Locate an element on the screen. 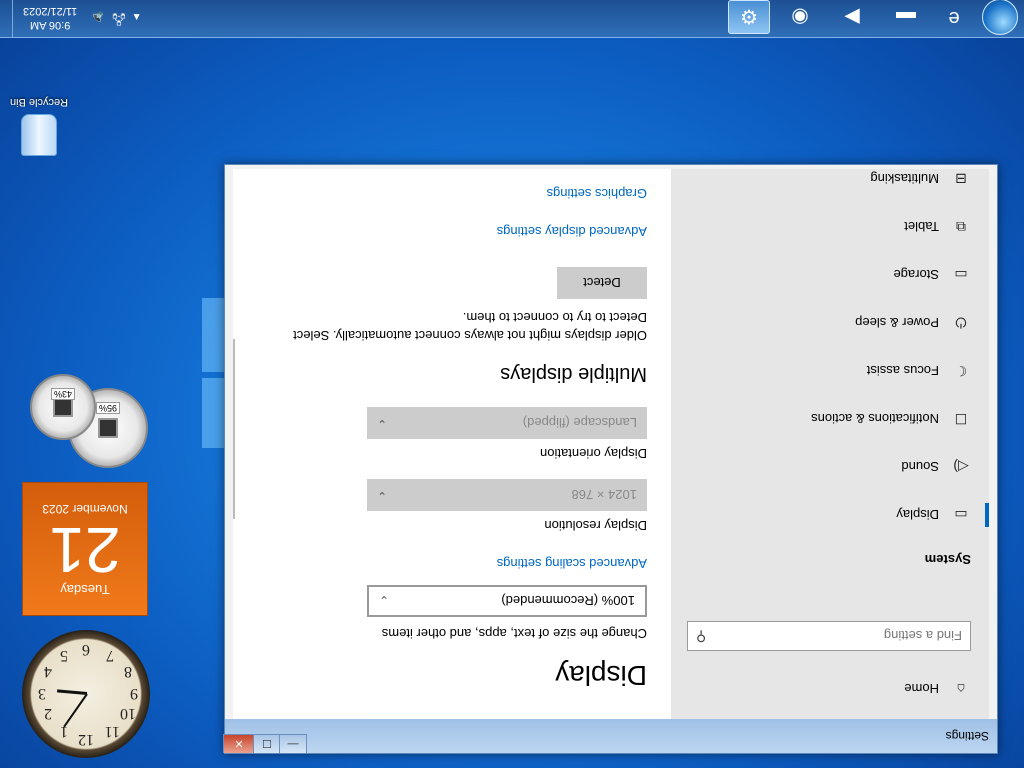 Image resolution: width=1024 pixels, height=768 pixels. sidebar-item-sound: ◁) Sound is located at coordinates (830, 467).